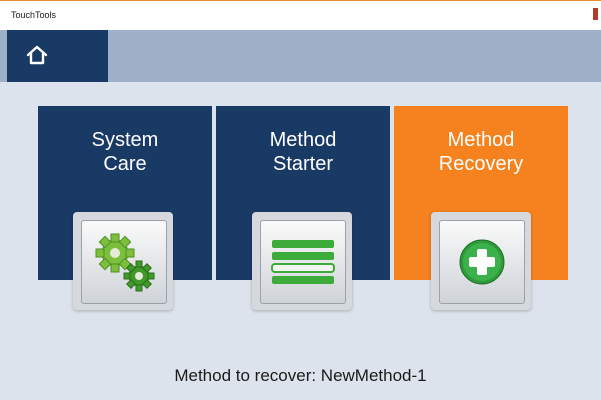 This screenshot has height=400, width=601. I want to click on method-starter-button, so click(302, 261).